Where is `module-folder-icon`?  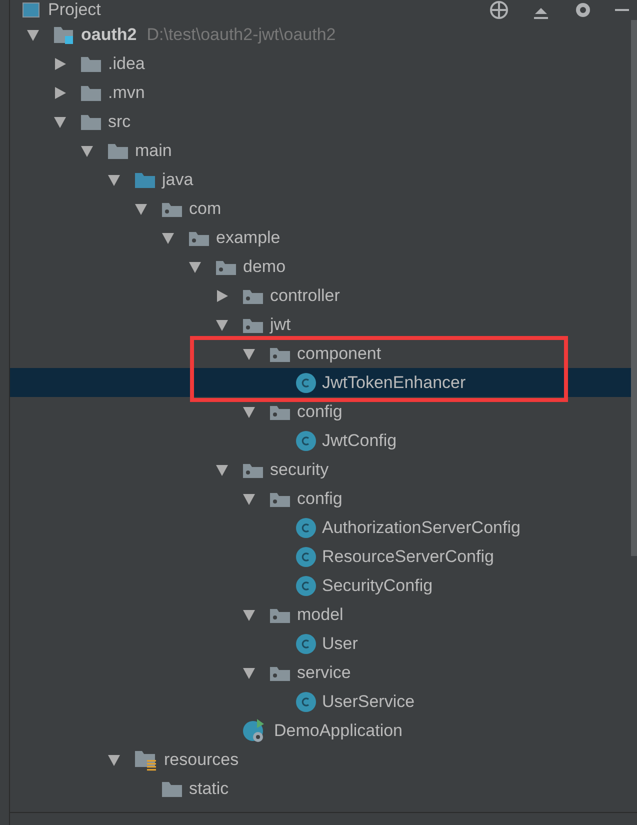 module-folder-icon is located at coordinates (64, 34).